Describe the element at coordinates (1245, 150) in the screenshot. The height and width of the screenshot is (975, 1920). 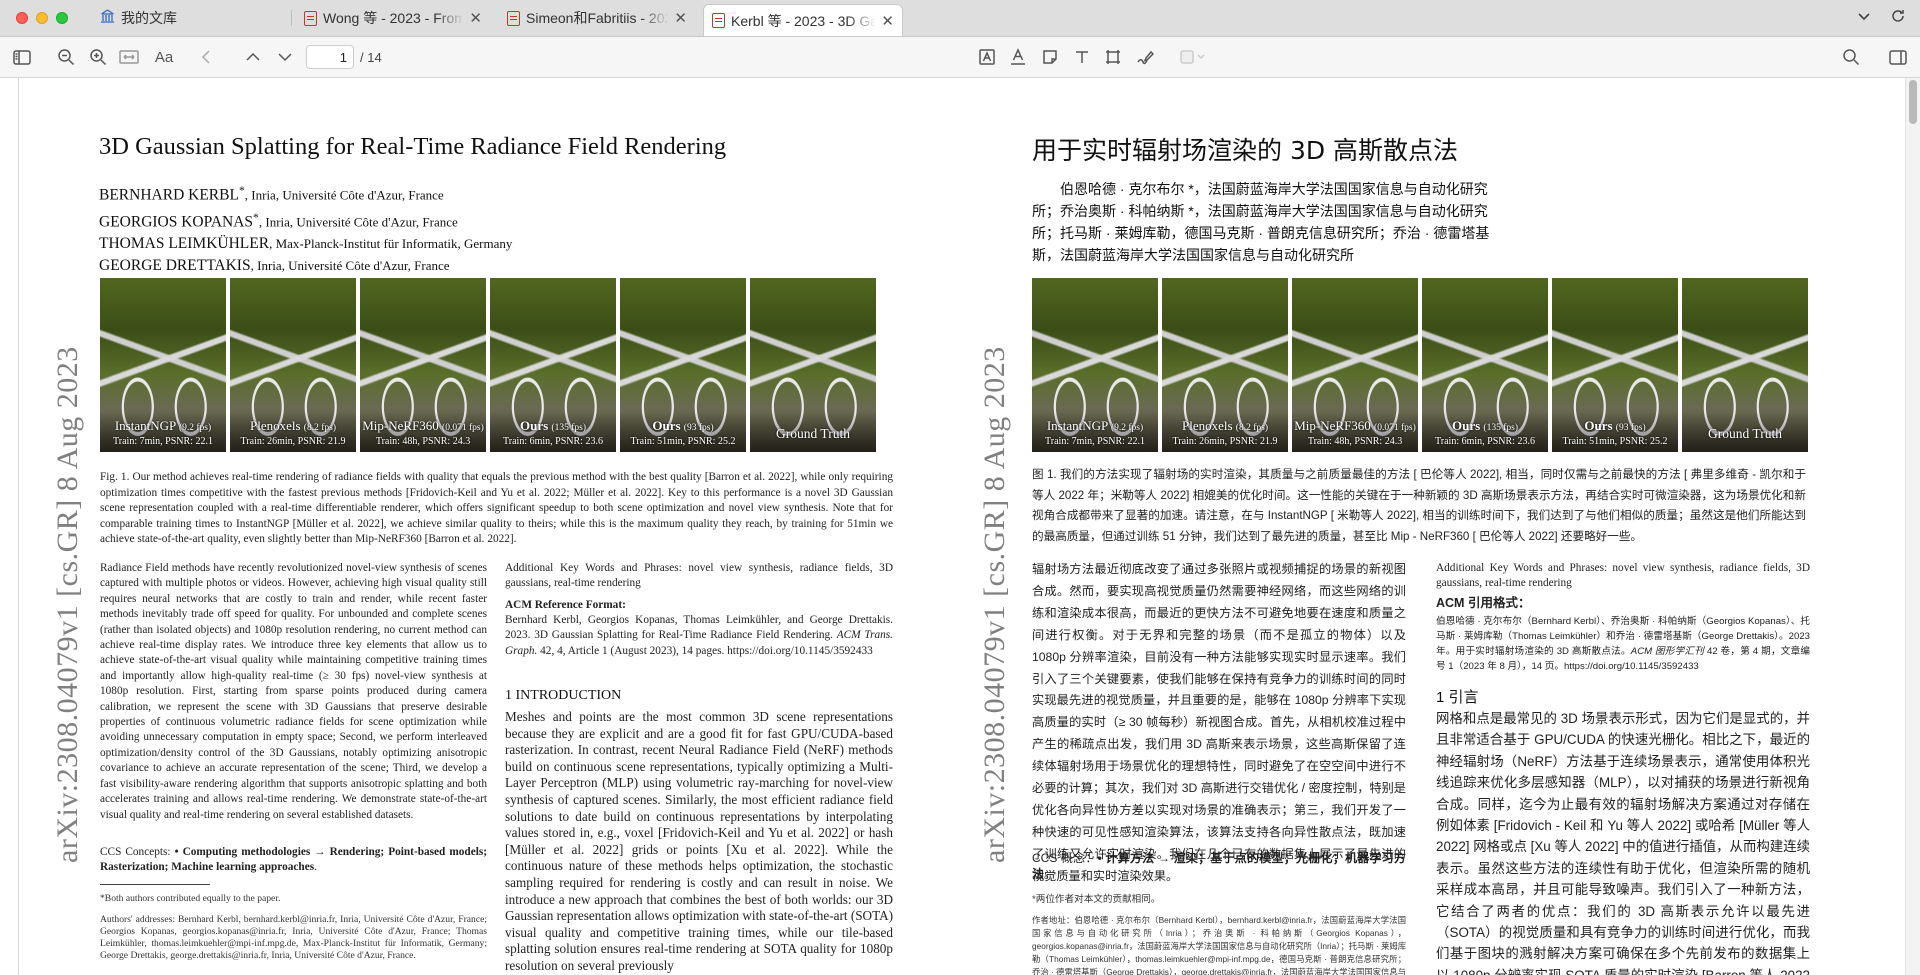
I see `paper-title-translated: 用于实时辐射场渲染的 3D 高斯散点法` at that location.